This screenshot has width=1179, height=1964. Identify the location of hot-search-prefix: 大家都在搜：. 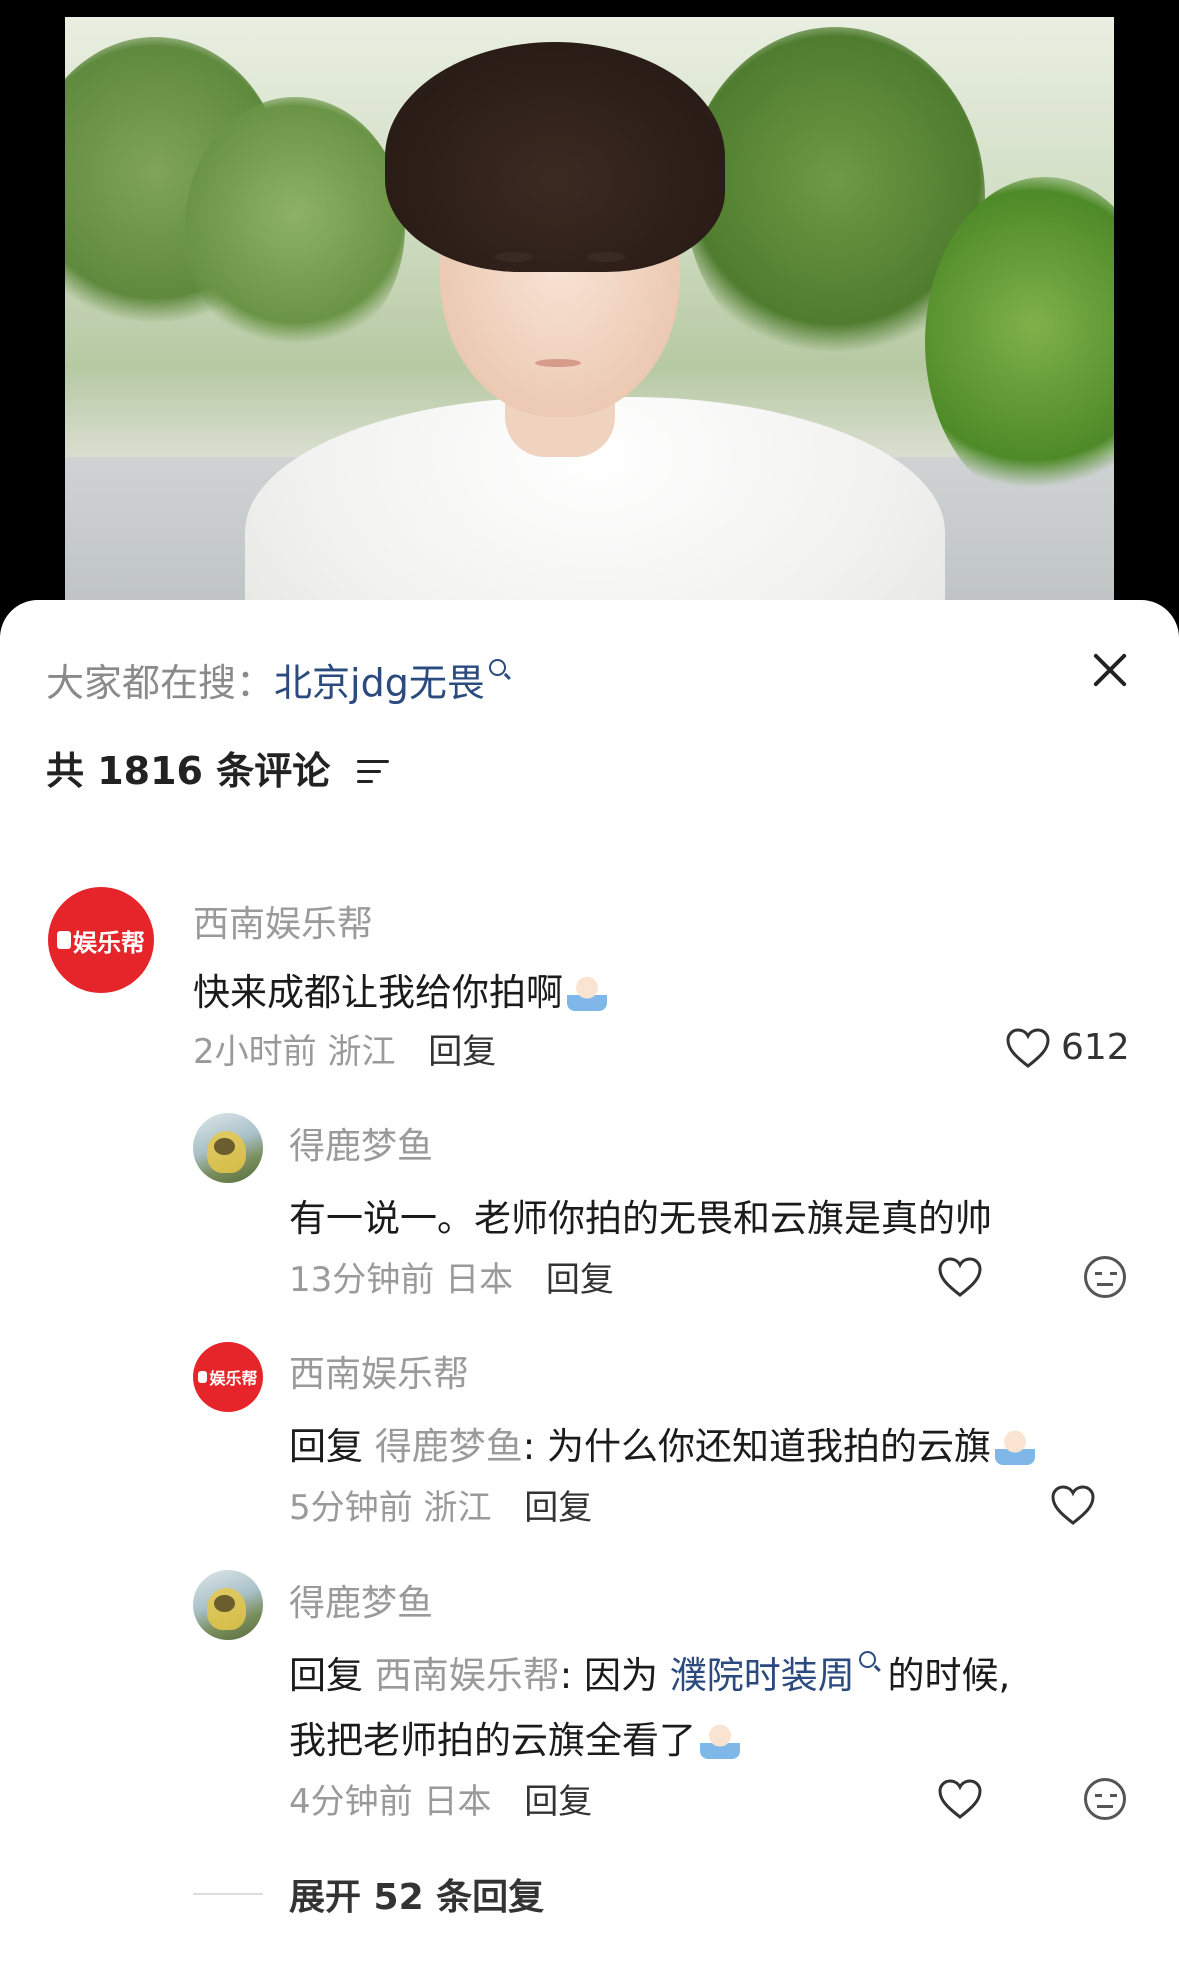
(160, 683).